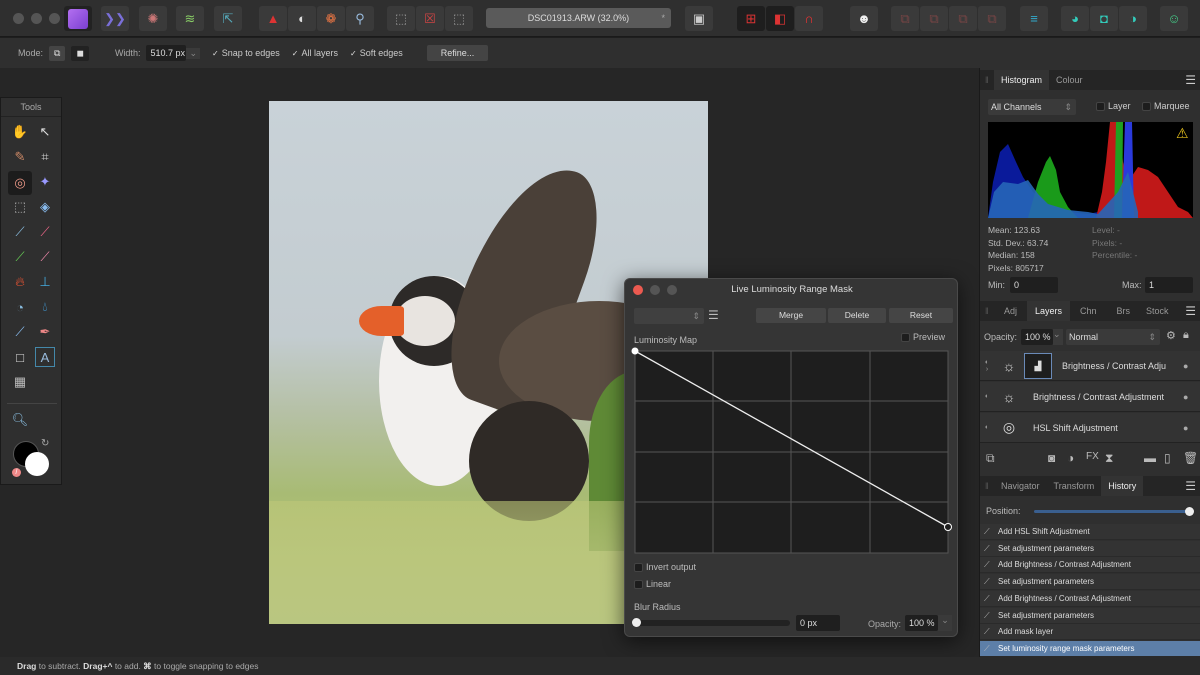 This screenshot has height=675, width=1200. Describe the element at coordinates (921, 623) in the screenshot. I see `opacity-input: 100 %` at that location.